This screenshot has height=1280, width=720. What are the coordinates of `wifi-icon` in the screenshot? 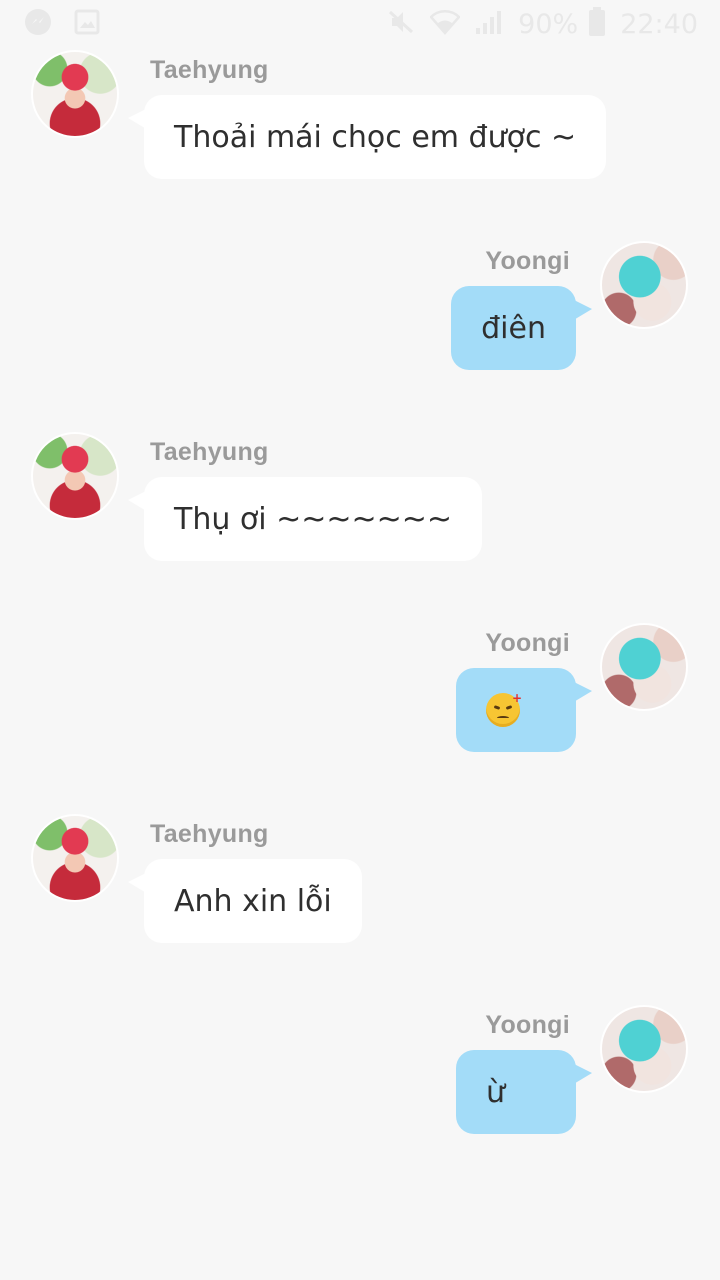 It's located at (445, 24).